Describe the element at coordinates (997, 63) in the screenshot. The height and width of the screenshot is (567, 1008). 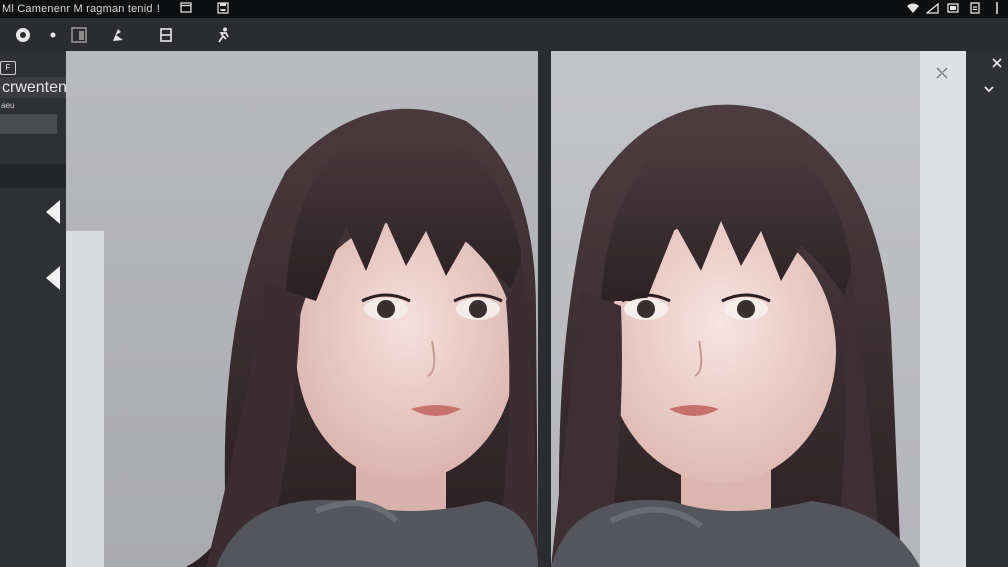
I see `close-icon` at that location.